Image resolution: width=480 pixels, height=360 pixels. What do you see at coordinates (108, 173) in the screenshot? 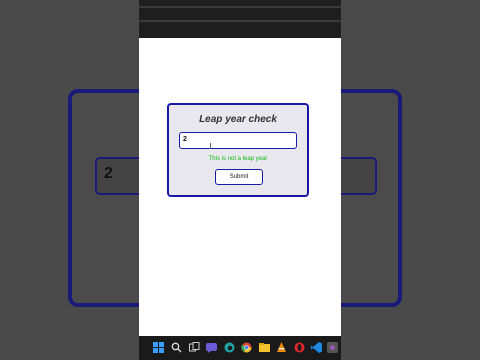
I see `blurred-input-value: 2` at bounding box center [108, 173].